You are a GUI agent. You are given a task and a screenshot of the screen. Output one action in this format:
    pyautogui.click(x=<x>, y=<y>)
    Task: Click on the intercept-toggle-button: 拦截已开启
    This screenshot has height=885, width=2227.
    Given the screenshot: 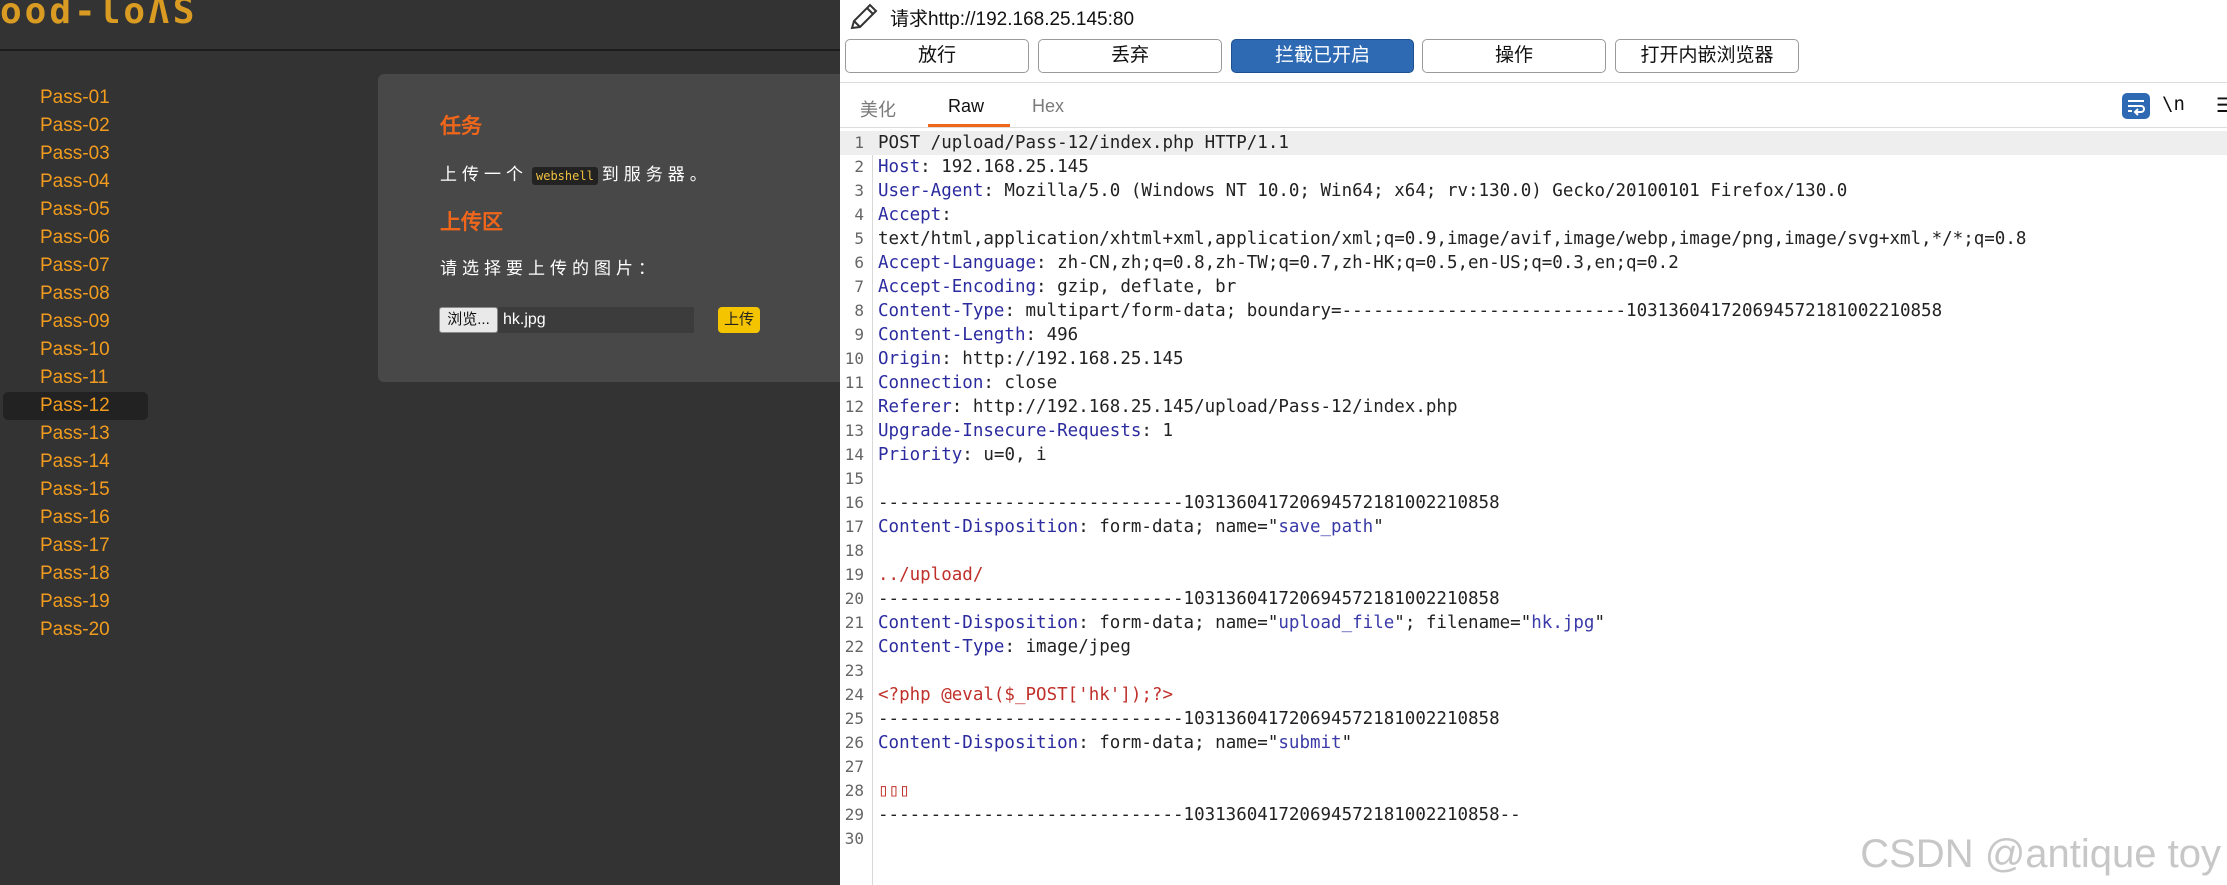 What is the action you would take?
    pyautogui.click(x=1322, y=56)
    